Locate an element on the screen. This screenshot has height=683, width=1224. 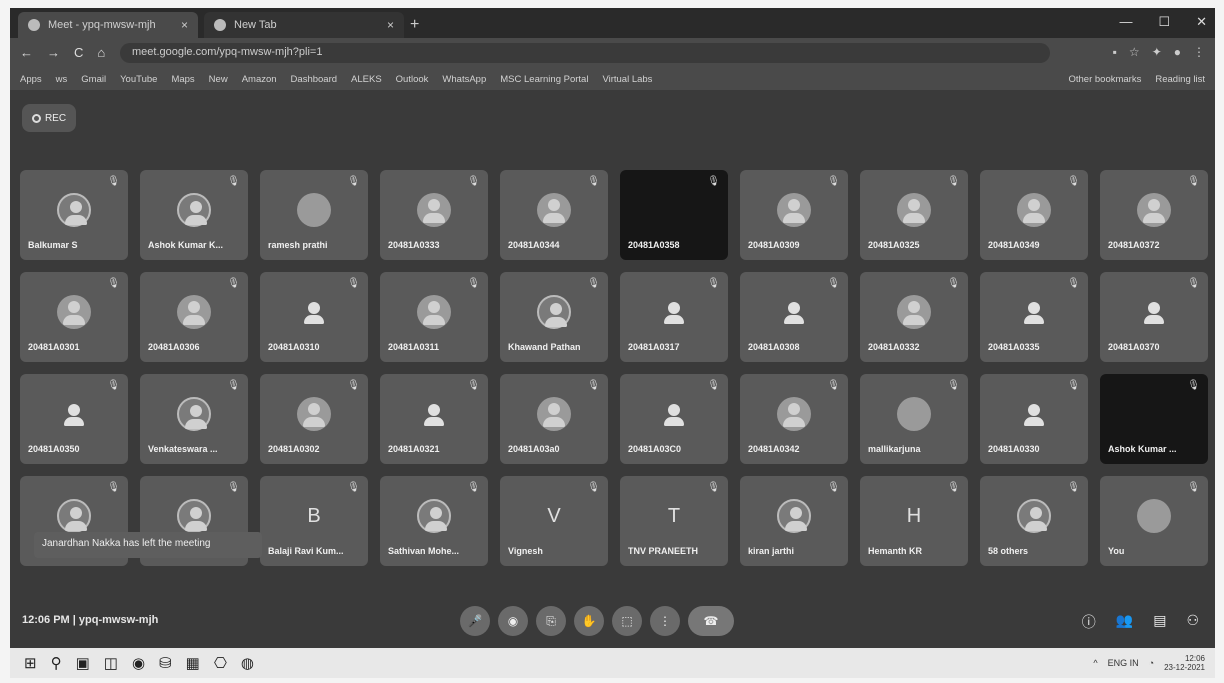
captions-button: ⎘ is located at coordinates (551, 621).